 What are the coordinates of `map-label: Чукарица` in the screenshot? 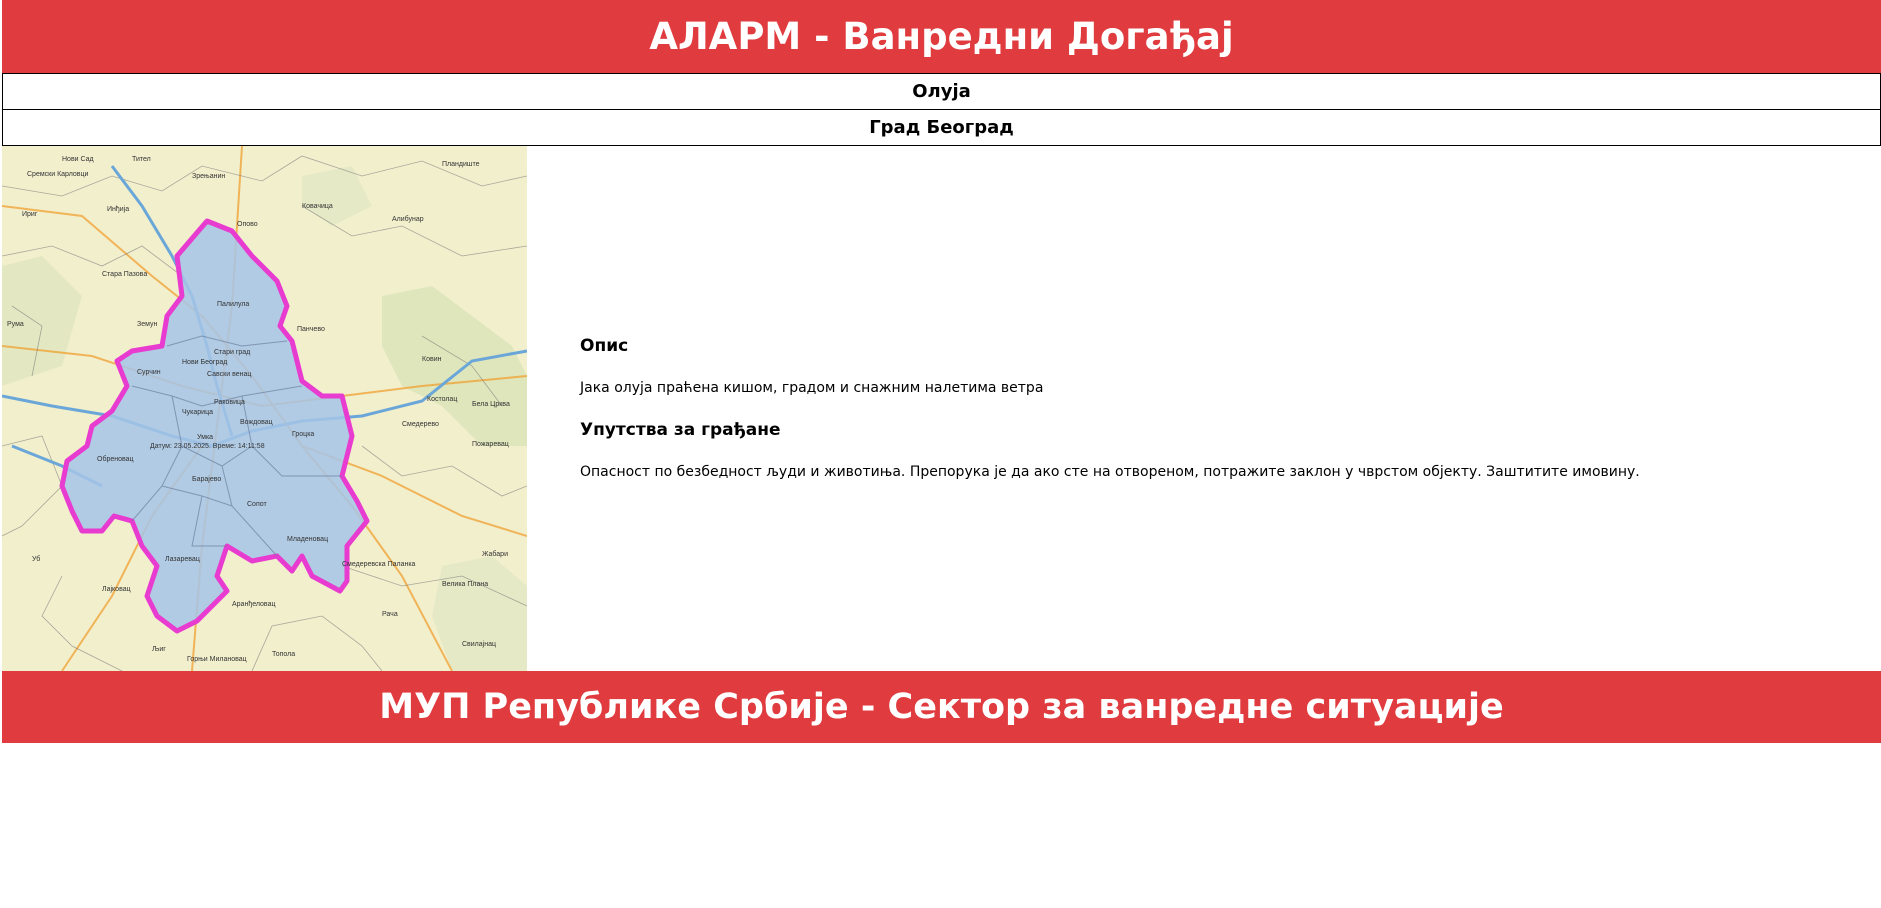 It's located at (197, 412).